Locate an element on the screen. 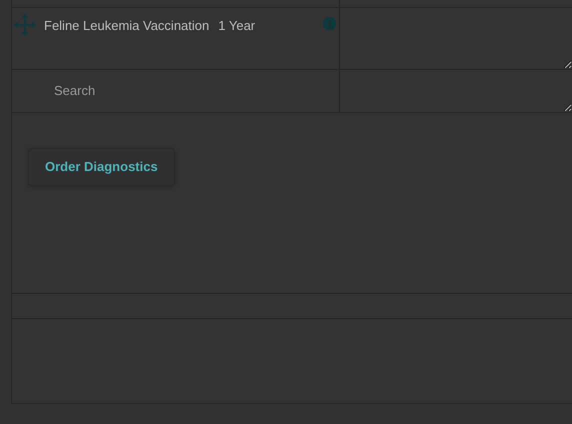  item-duration: 1 Year is located at coordinates (237, 26).